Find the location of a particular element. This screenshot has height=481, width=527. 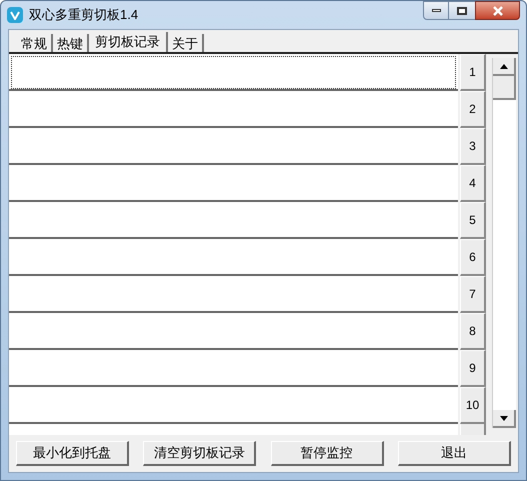

slot-button: 10 is located at coordinates (473, 405).